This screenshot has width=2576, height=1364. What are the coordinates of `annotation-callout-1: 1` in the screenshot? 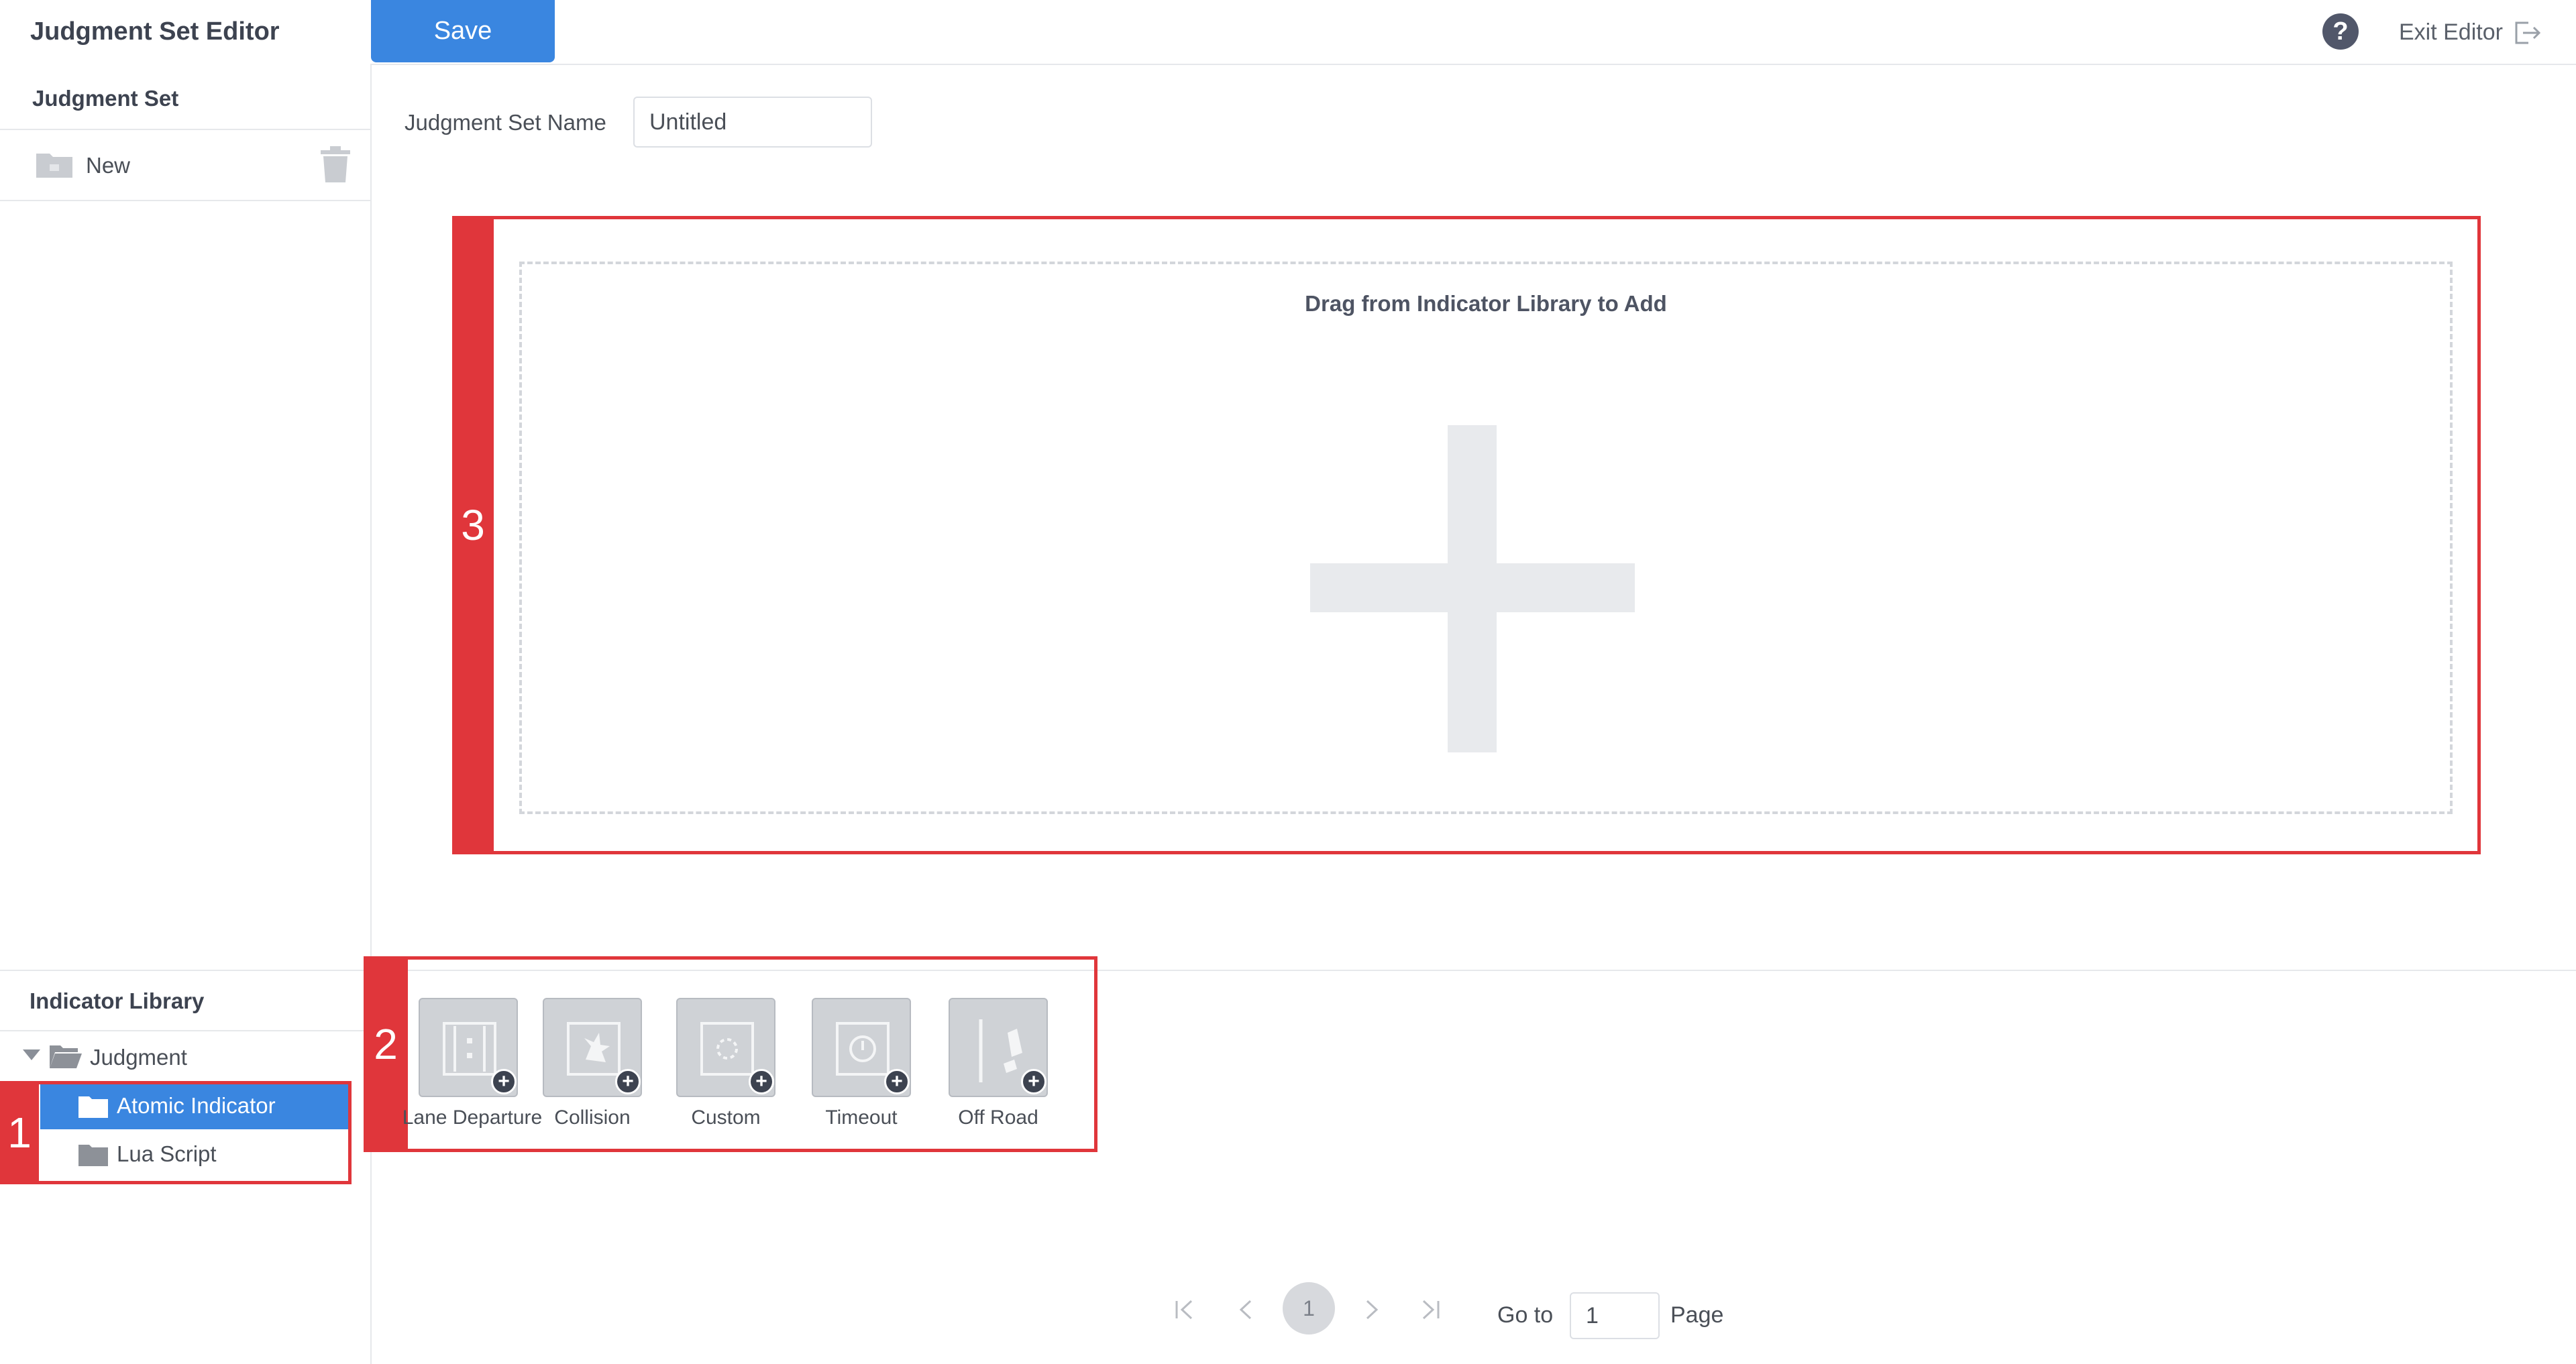 It's located at (19, 1132).